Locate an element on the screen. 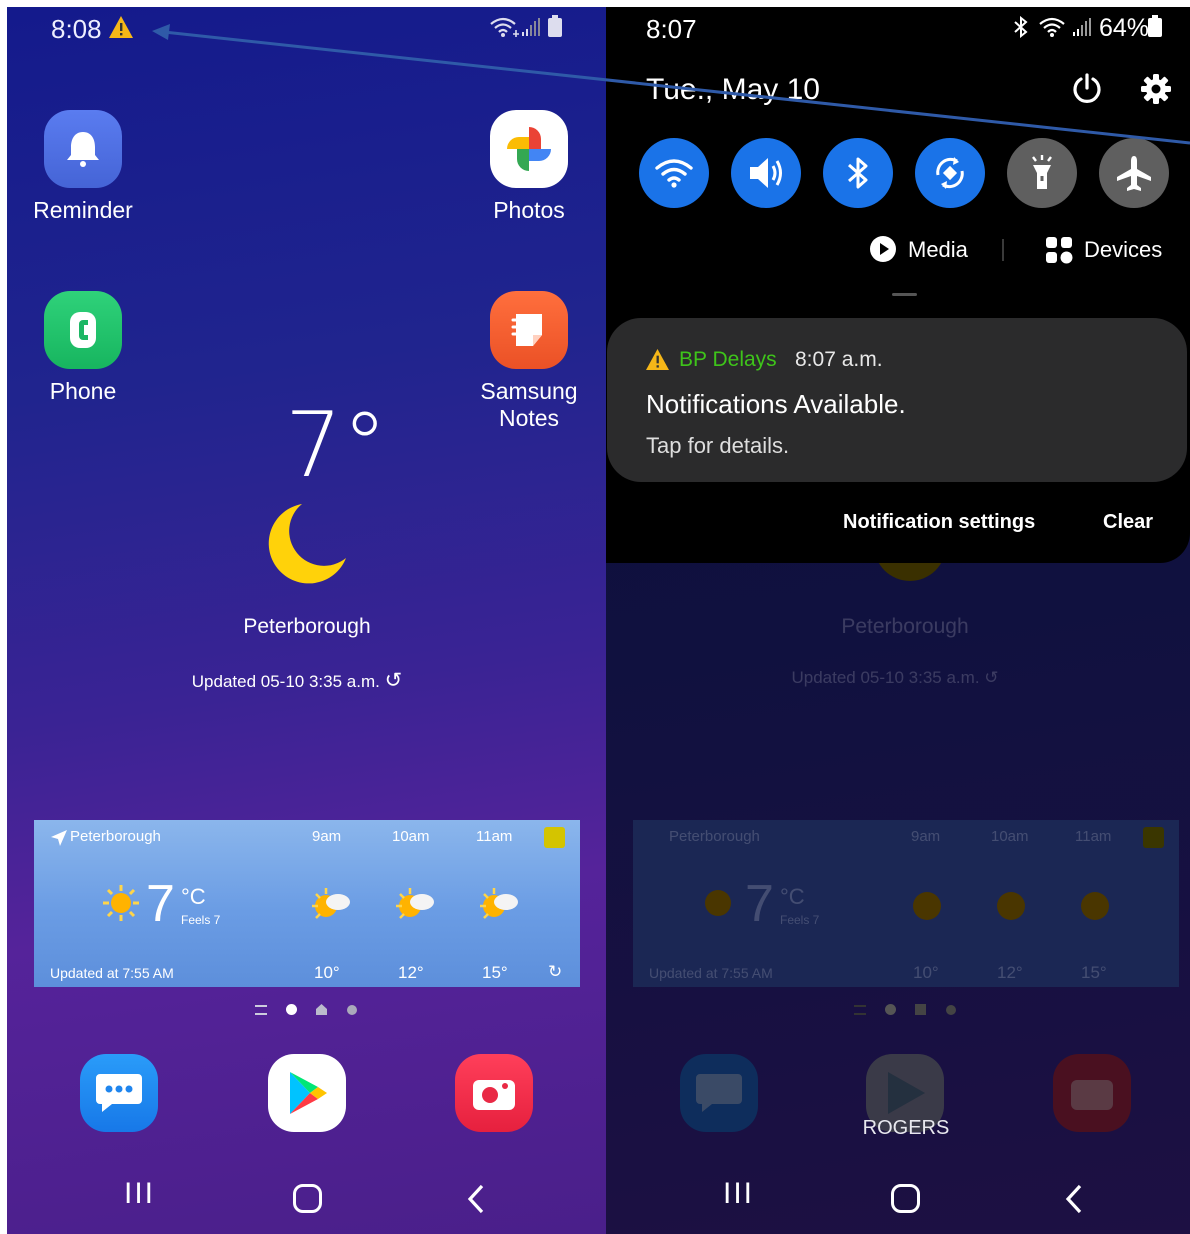 The height and width of the screenshot is (1234, 1190). annotation-arrow is located at coordinates (671, 84).